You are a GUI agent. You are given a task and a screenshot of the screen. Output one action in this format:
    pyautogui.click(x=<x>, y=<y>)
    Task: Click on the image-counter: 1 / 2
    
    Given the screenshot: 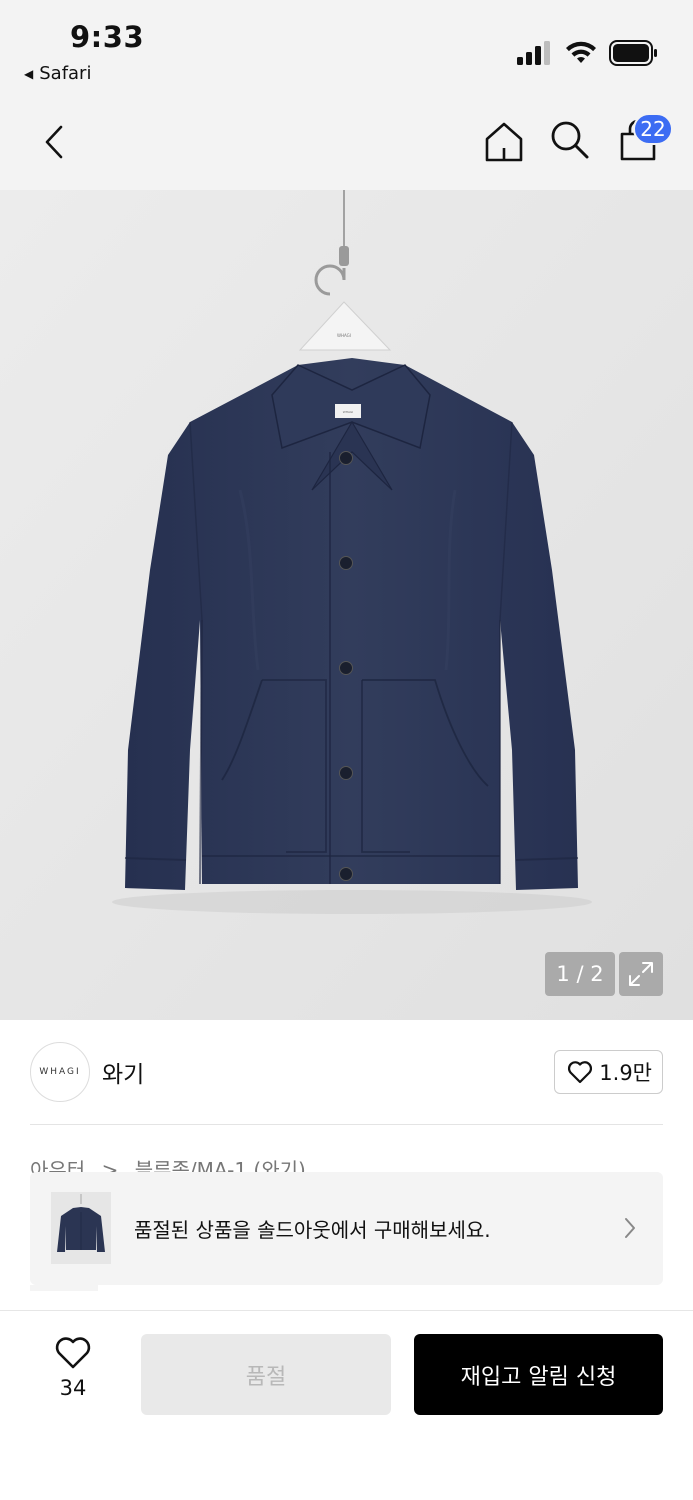 What is the action you would take?
    pyautogui.click(x=580, y=974)
    